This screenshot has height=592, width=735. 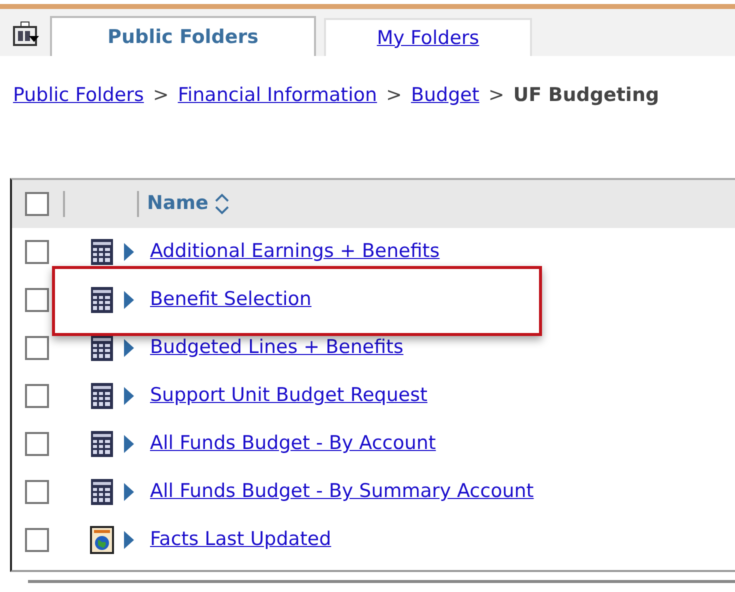 What do you see at coordinates (37, 204) in the screenshot?
I see `select-all-checkbox` at bounding box center [37, 204].